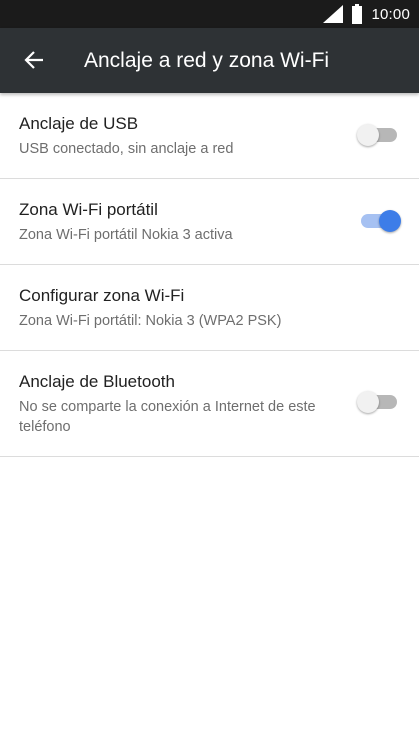  I want to click on back-button, so click(34, 60).